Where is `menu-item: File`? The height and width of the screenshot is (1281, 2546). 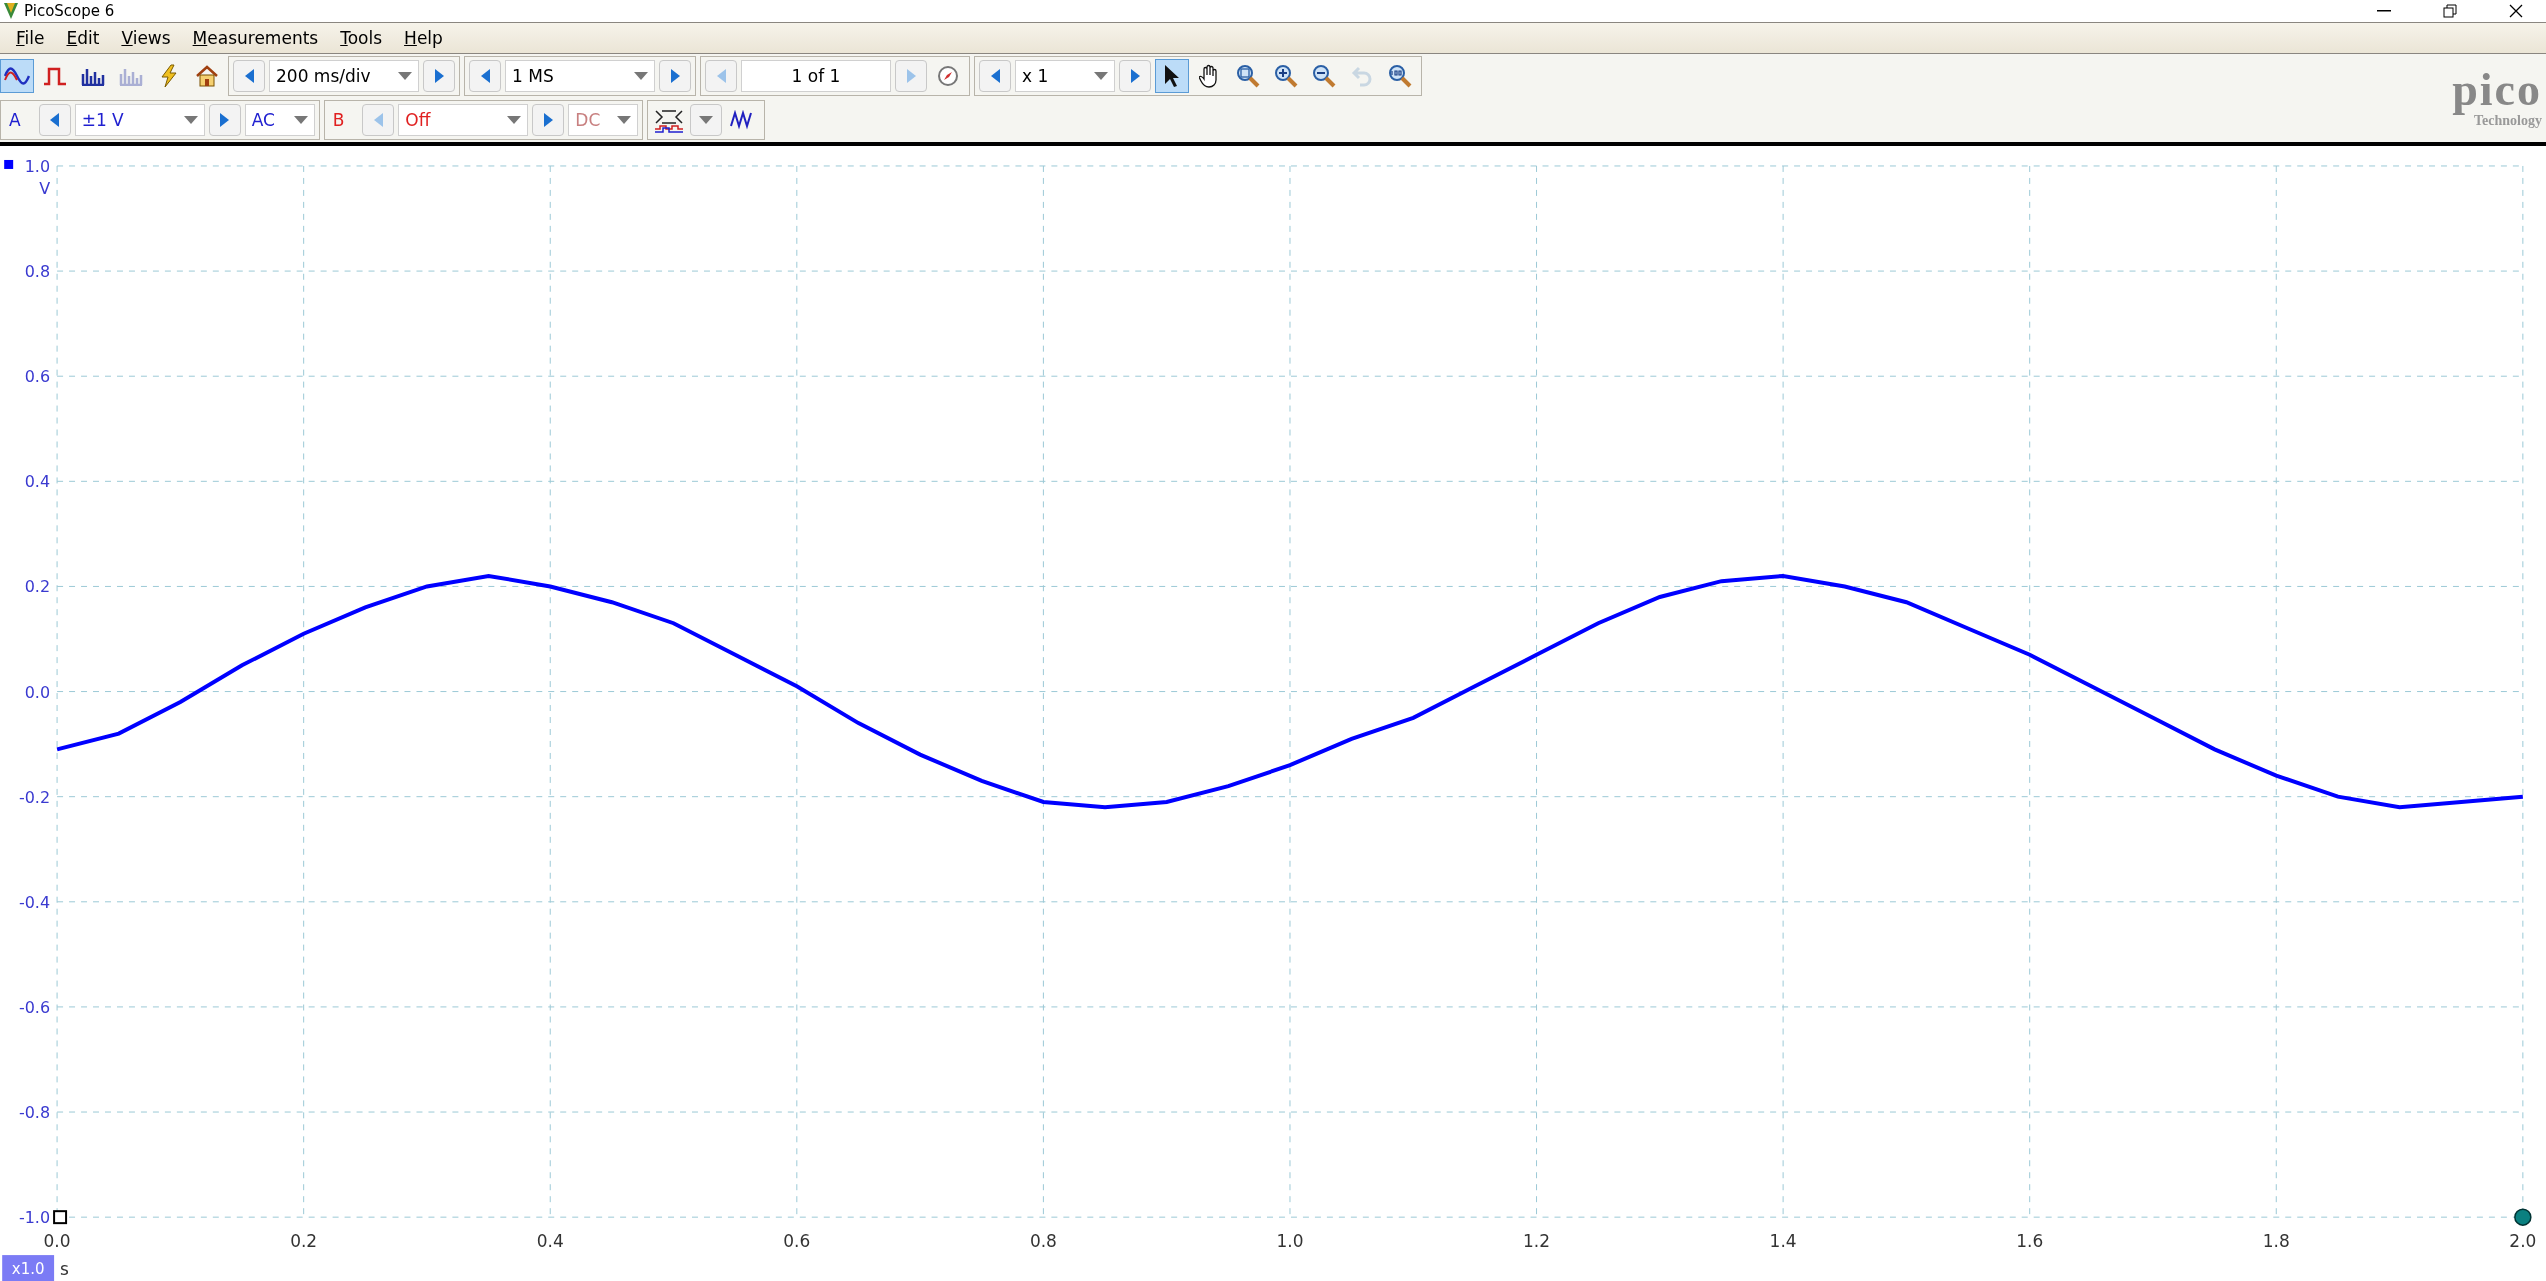
menu-item: File is located at coordinates (30, 37).